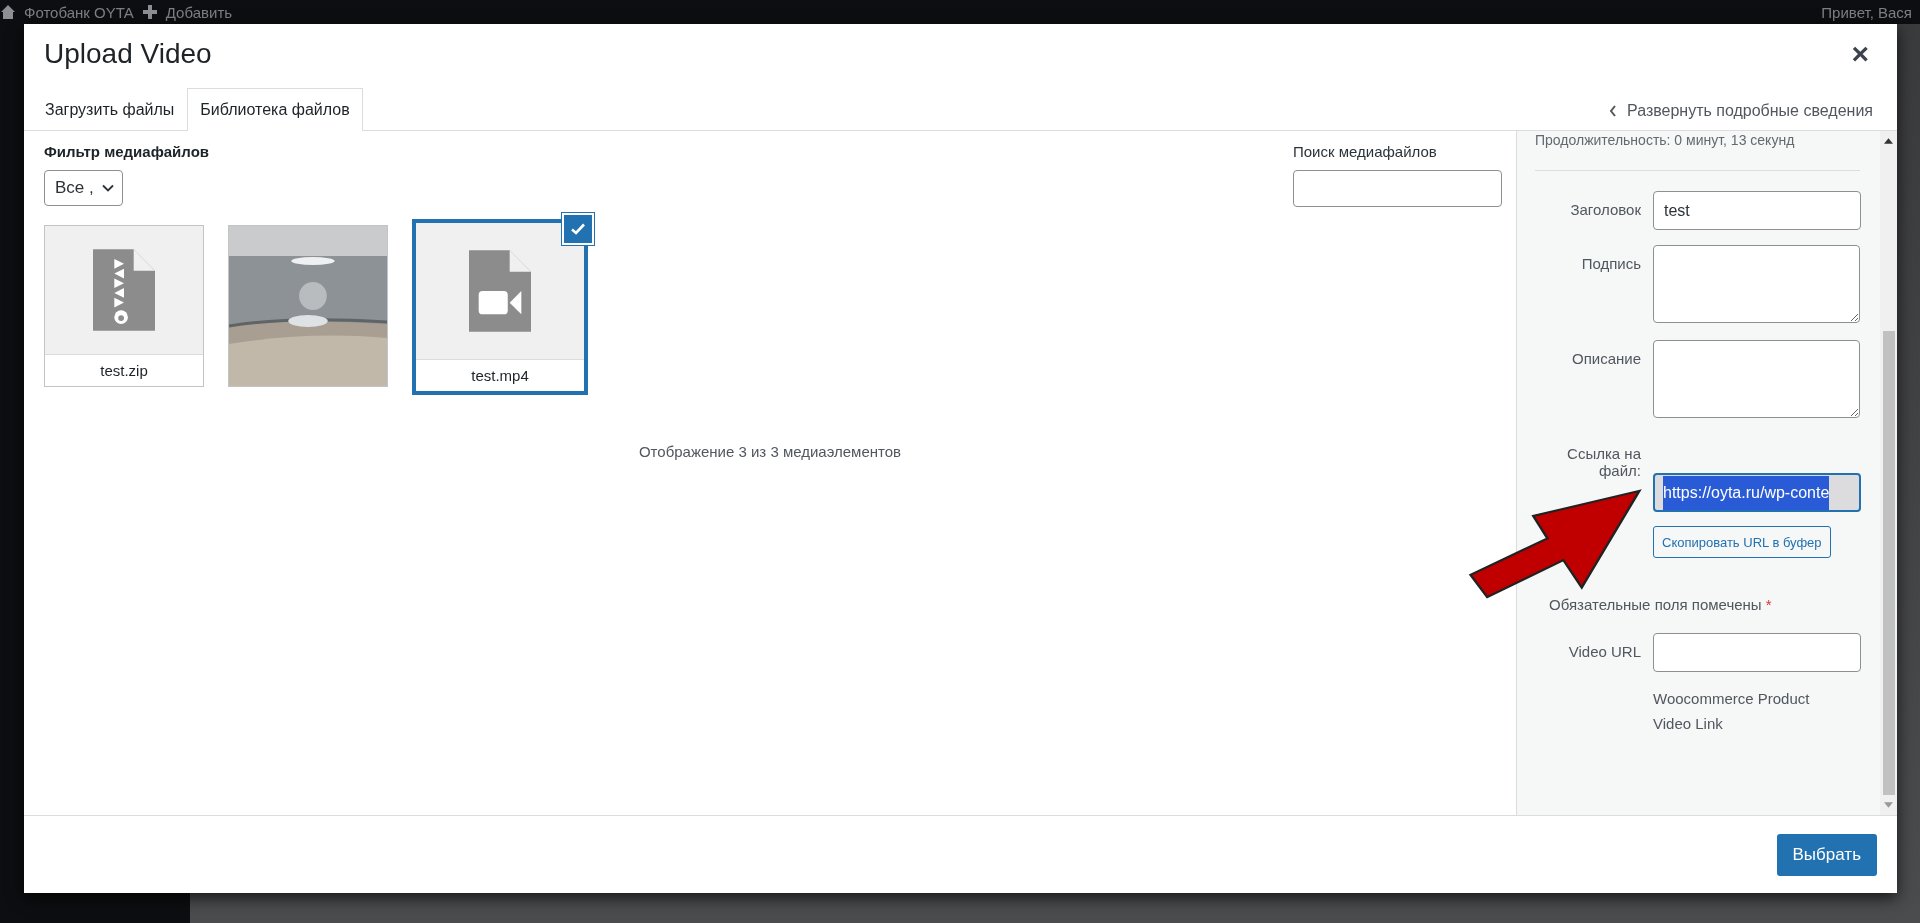 Image resolution: width=1920 pixels, height=923 pixels. I want to click on scrollbar, so click(1888, 473).